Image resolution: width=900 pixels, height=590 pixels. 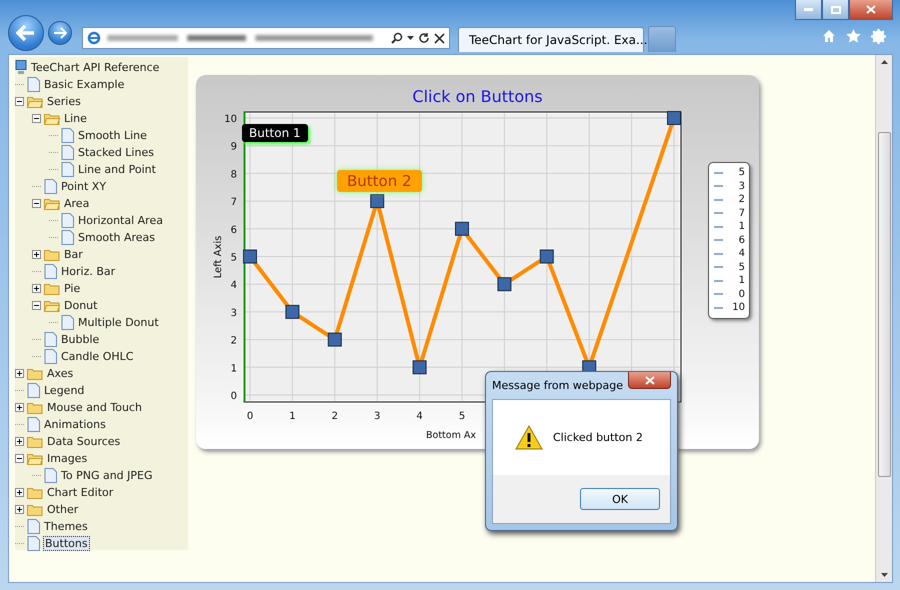 I want to click on tree-item: Candle OHLC, so click(x=97, y=356).